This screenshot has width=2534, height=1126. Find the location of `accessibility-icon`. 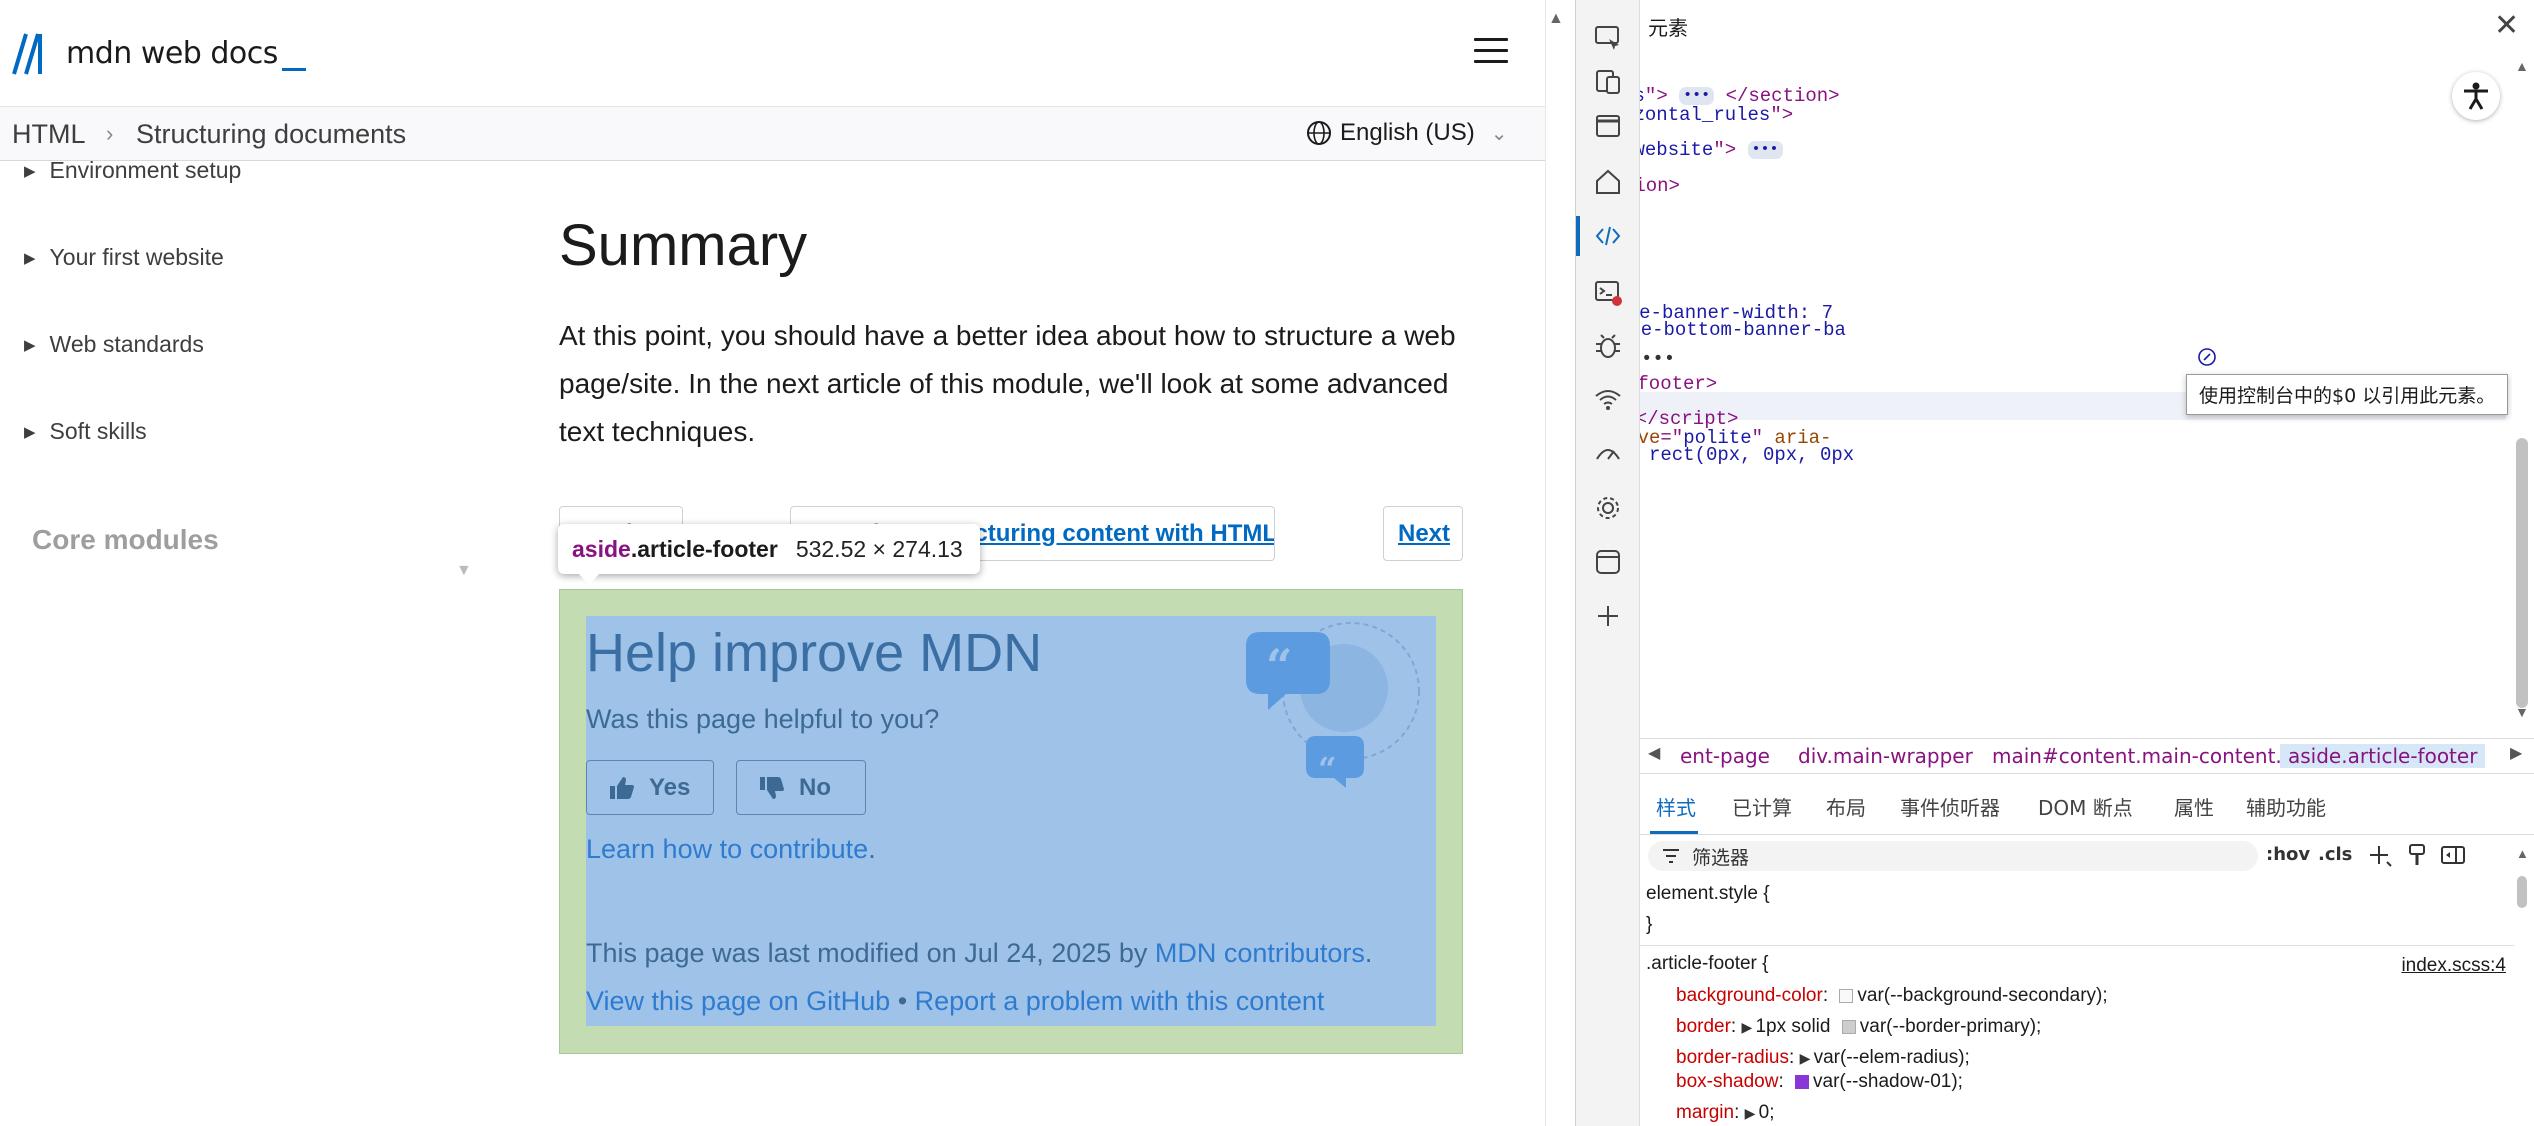

accessibility-icon is located at coordinates (2476, 96).